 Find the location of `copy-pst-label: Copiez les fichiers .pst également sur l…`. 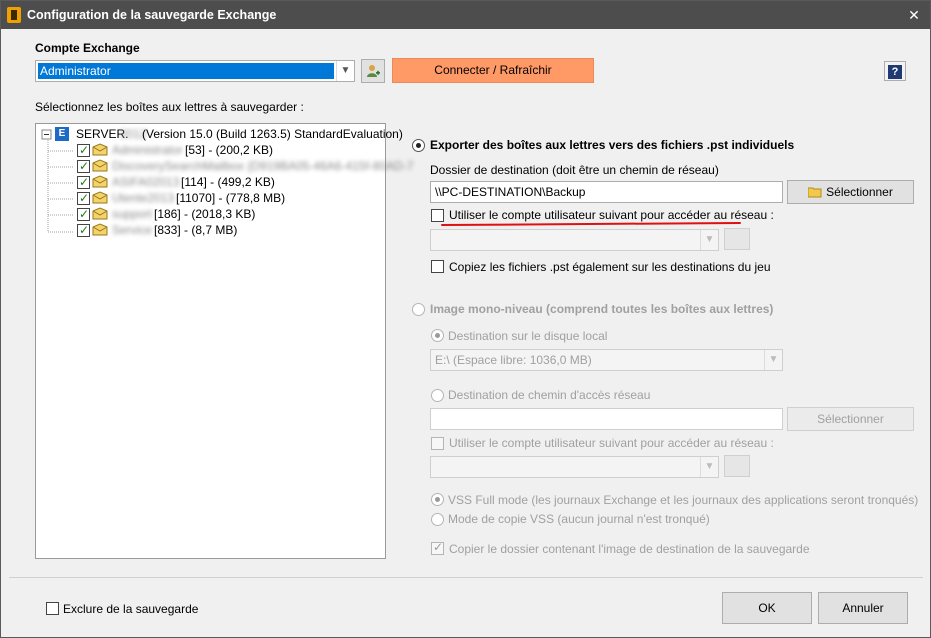

copy-pst-label: Copiez les fichiers .pst également sur l… is located at coordinates (610, 267).